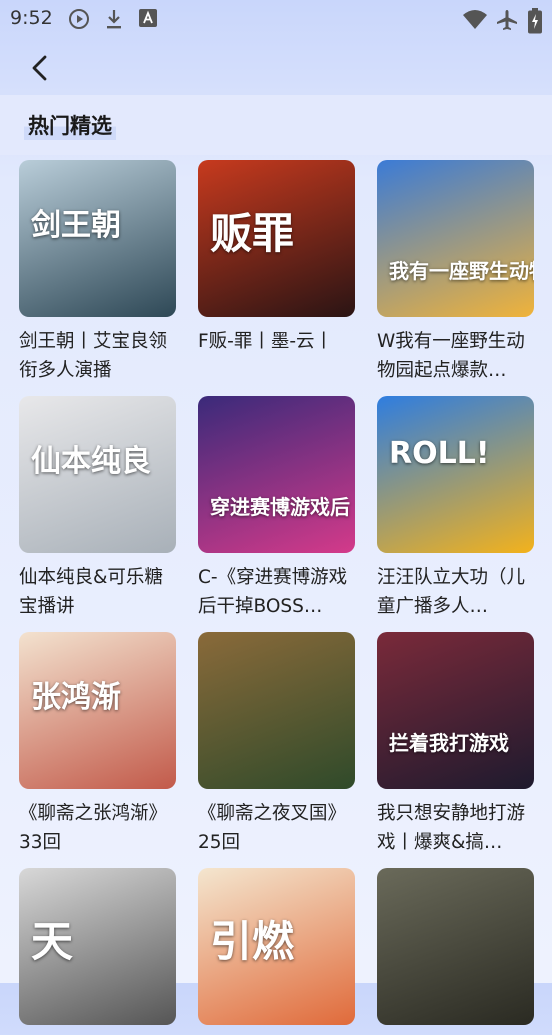  Describe the element at coordinates (91, 592) in the screenshot. I see `album-title: 仙本纯良&可乐糖宝播讲` at that location.